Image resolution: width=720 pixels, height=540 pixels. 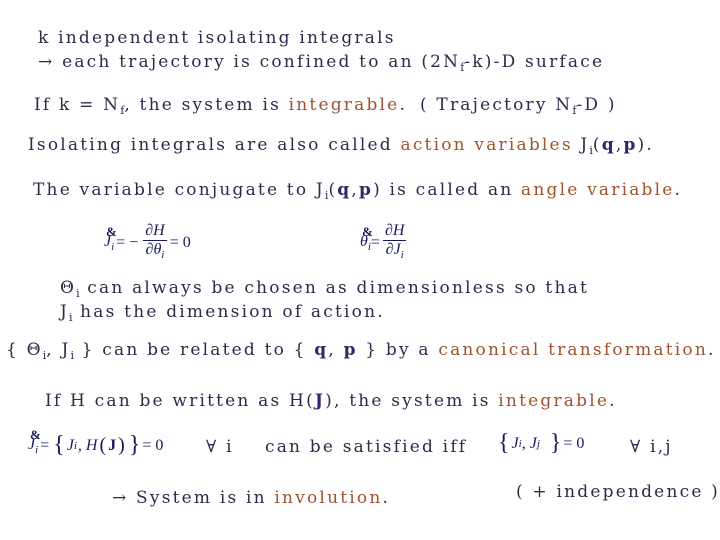 What do you see at coordinates (45, 445) in the screenshot?
I see `equals: =` at bounding box center [45, 445].